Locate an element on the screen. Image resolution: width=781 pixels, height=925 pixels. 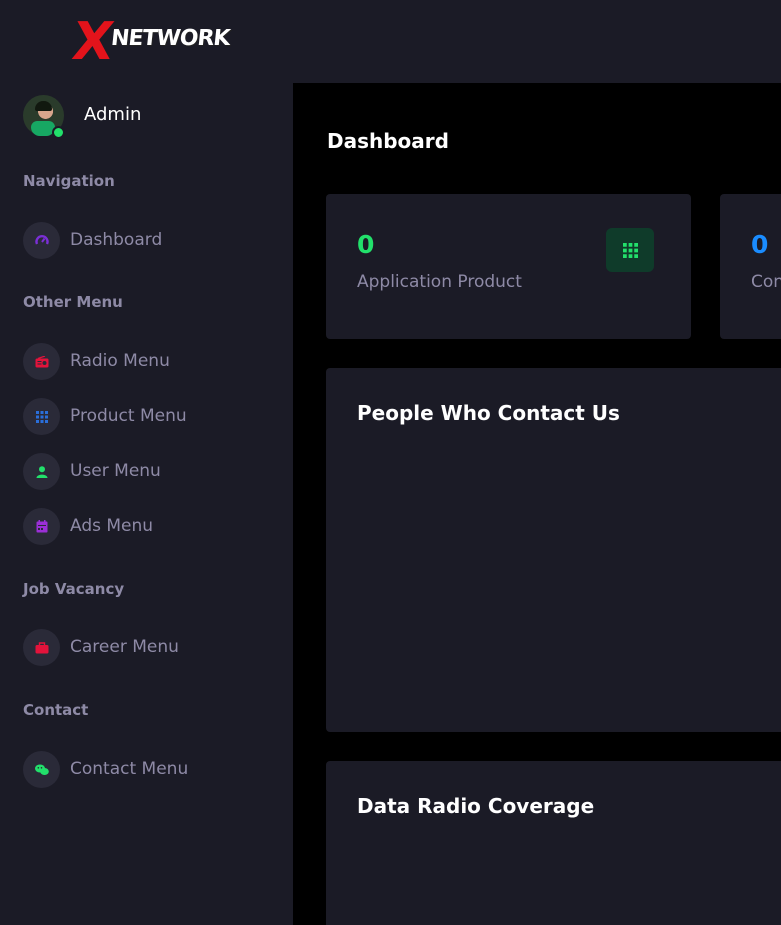
logo-word: NETWORK is located at coordinates (170, 38).